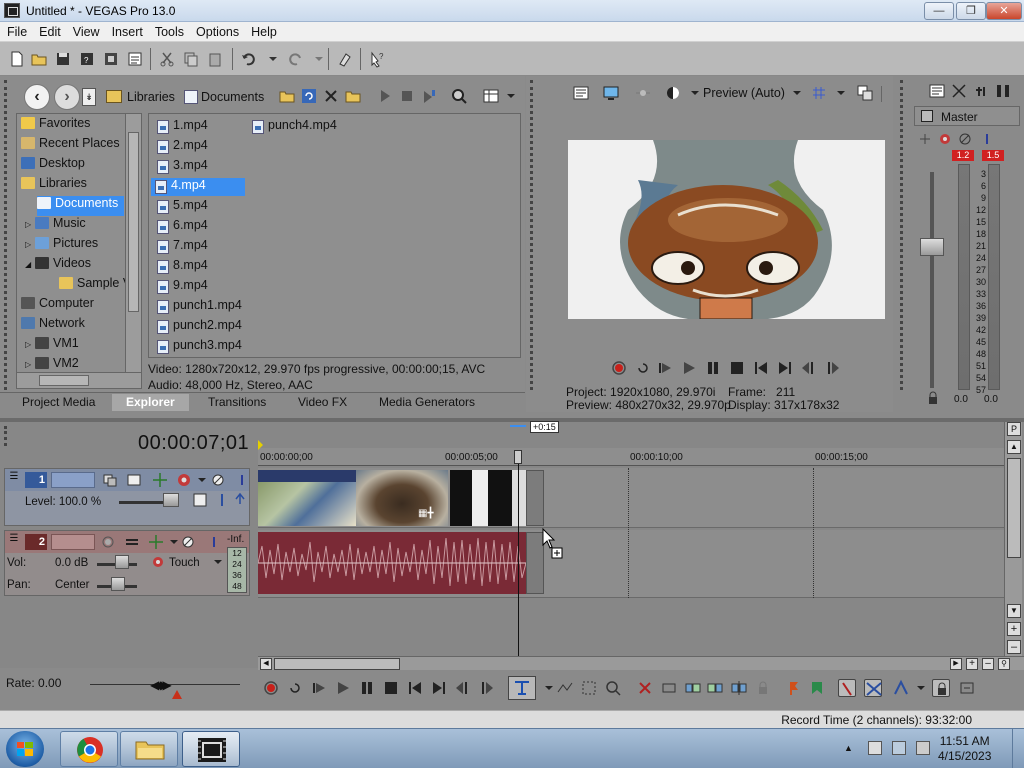  What do you see at coordinates (266, 664) in the screenshot?
I see `scroll-left-icon: ◀` at bounding box center [266, 664].